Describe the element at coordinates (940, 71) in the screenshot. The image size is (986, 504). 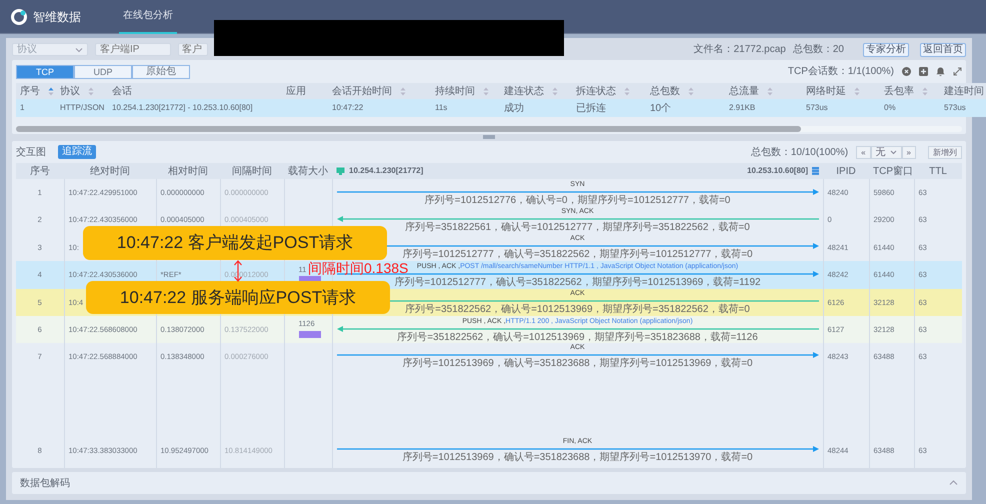
I see `bell-icon` at that location.